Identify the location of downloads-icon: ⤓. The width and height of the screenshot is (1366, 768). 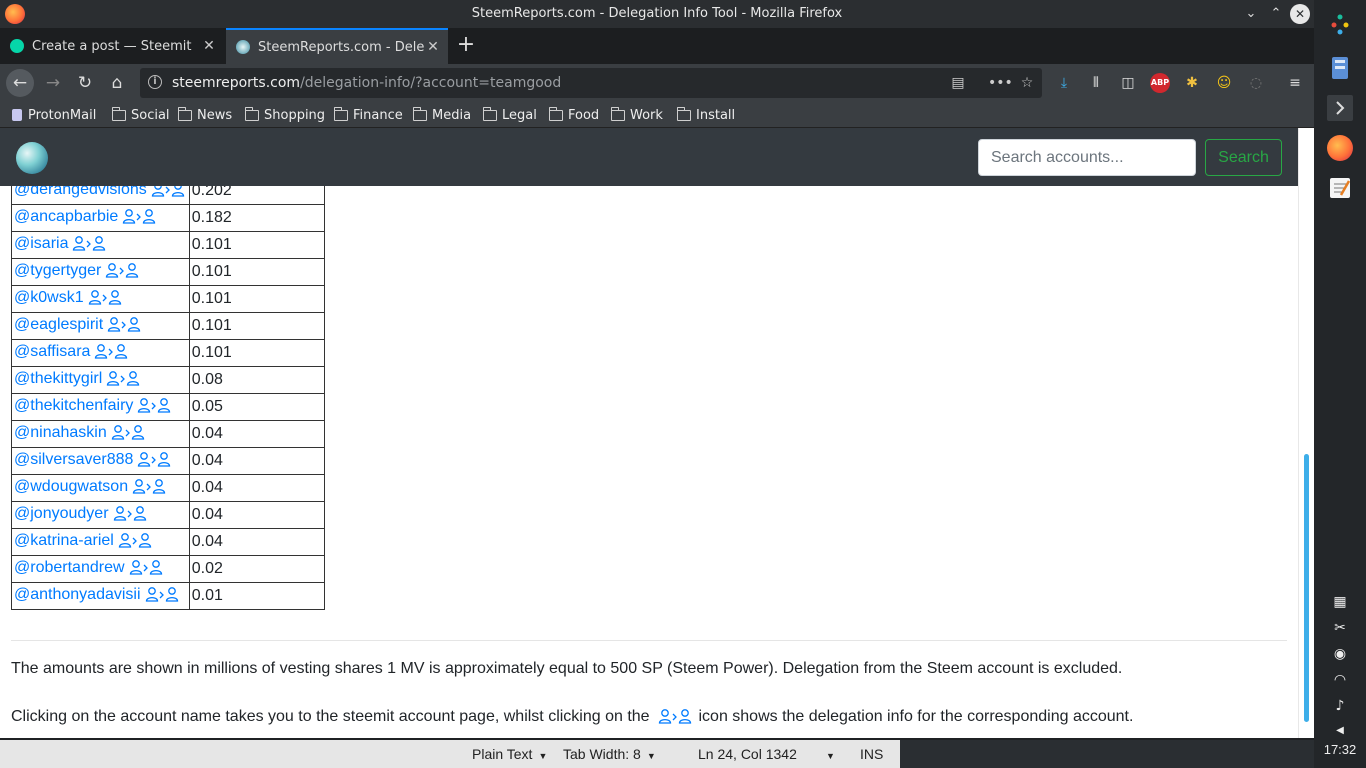
(1064, 83).